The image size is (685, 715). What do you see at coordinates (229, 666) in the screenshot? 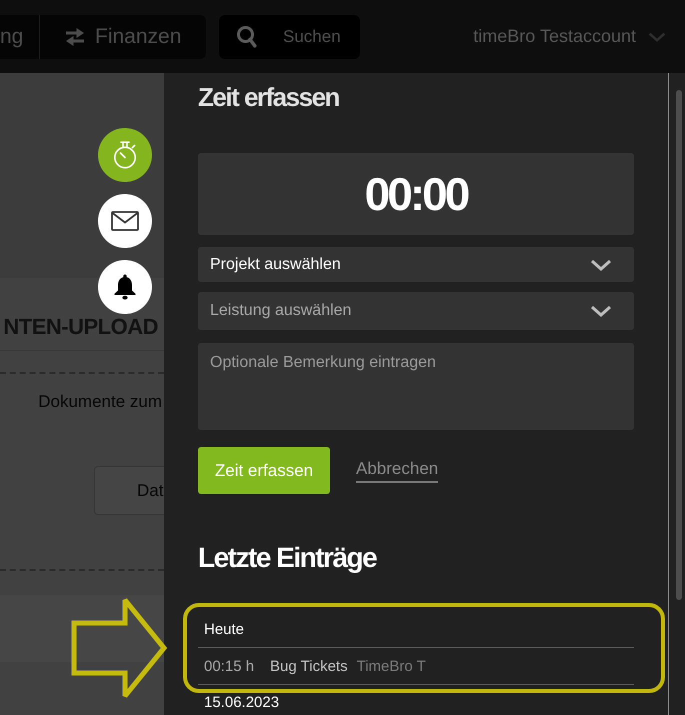
I see `entry-duration: 00:15 h` at bounding box center [229, 666].